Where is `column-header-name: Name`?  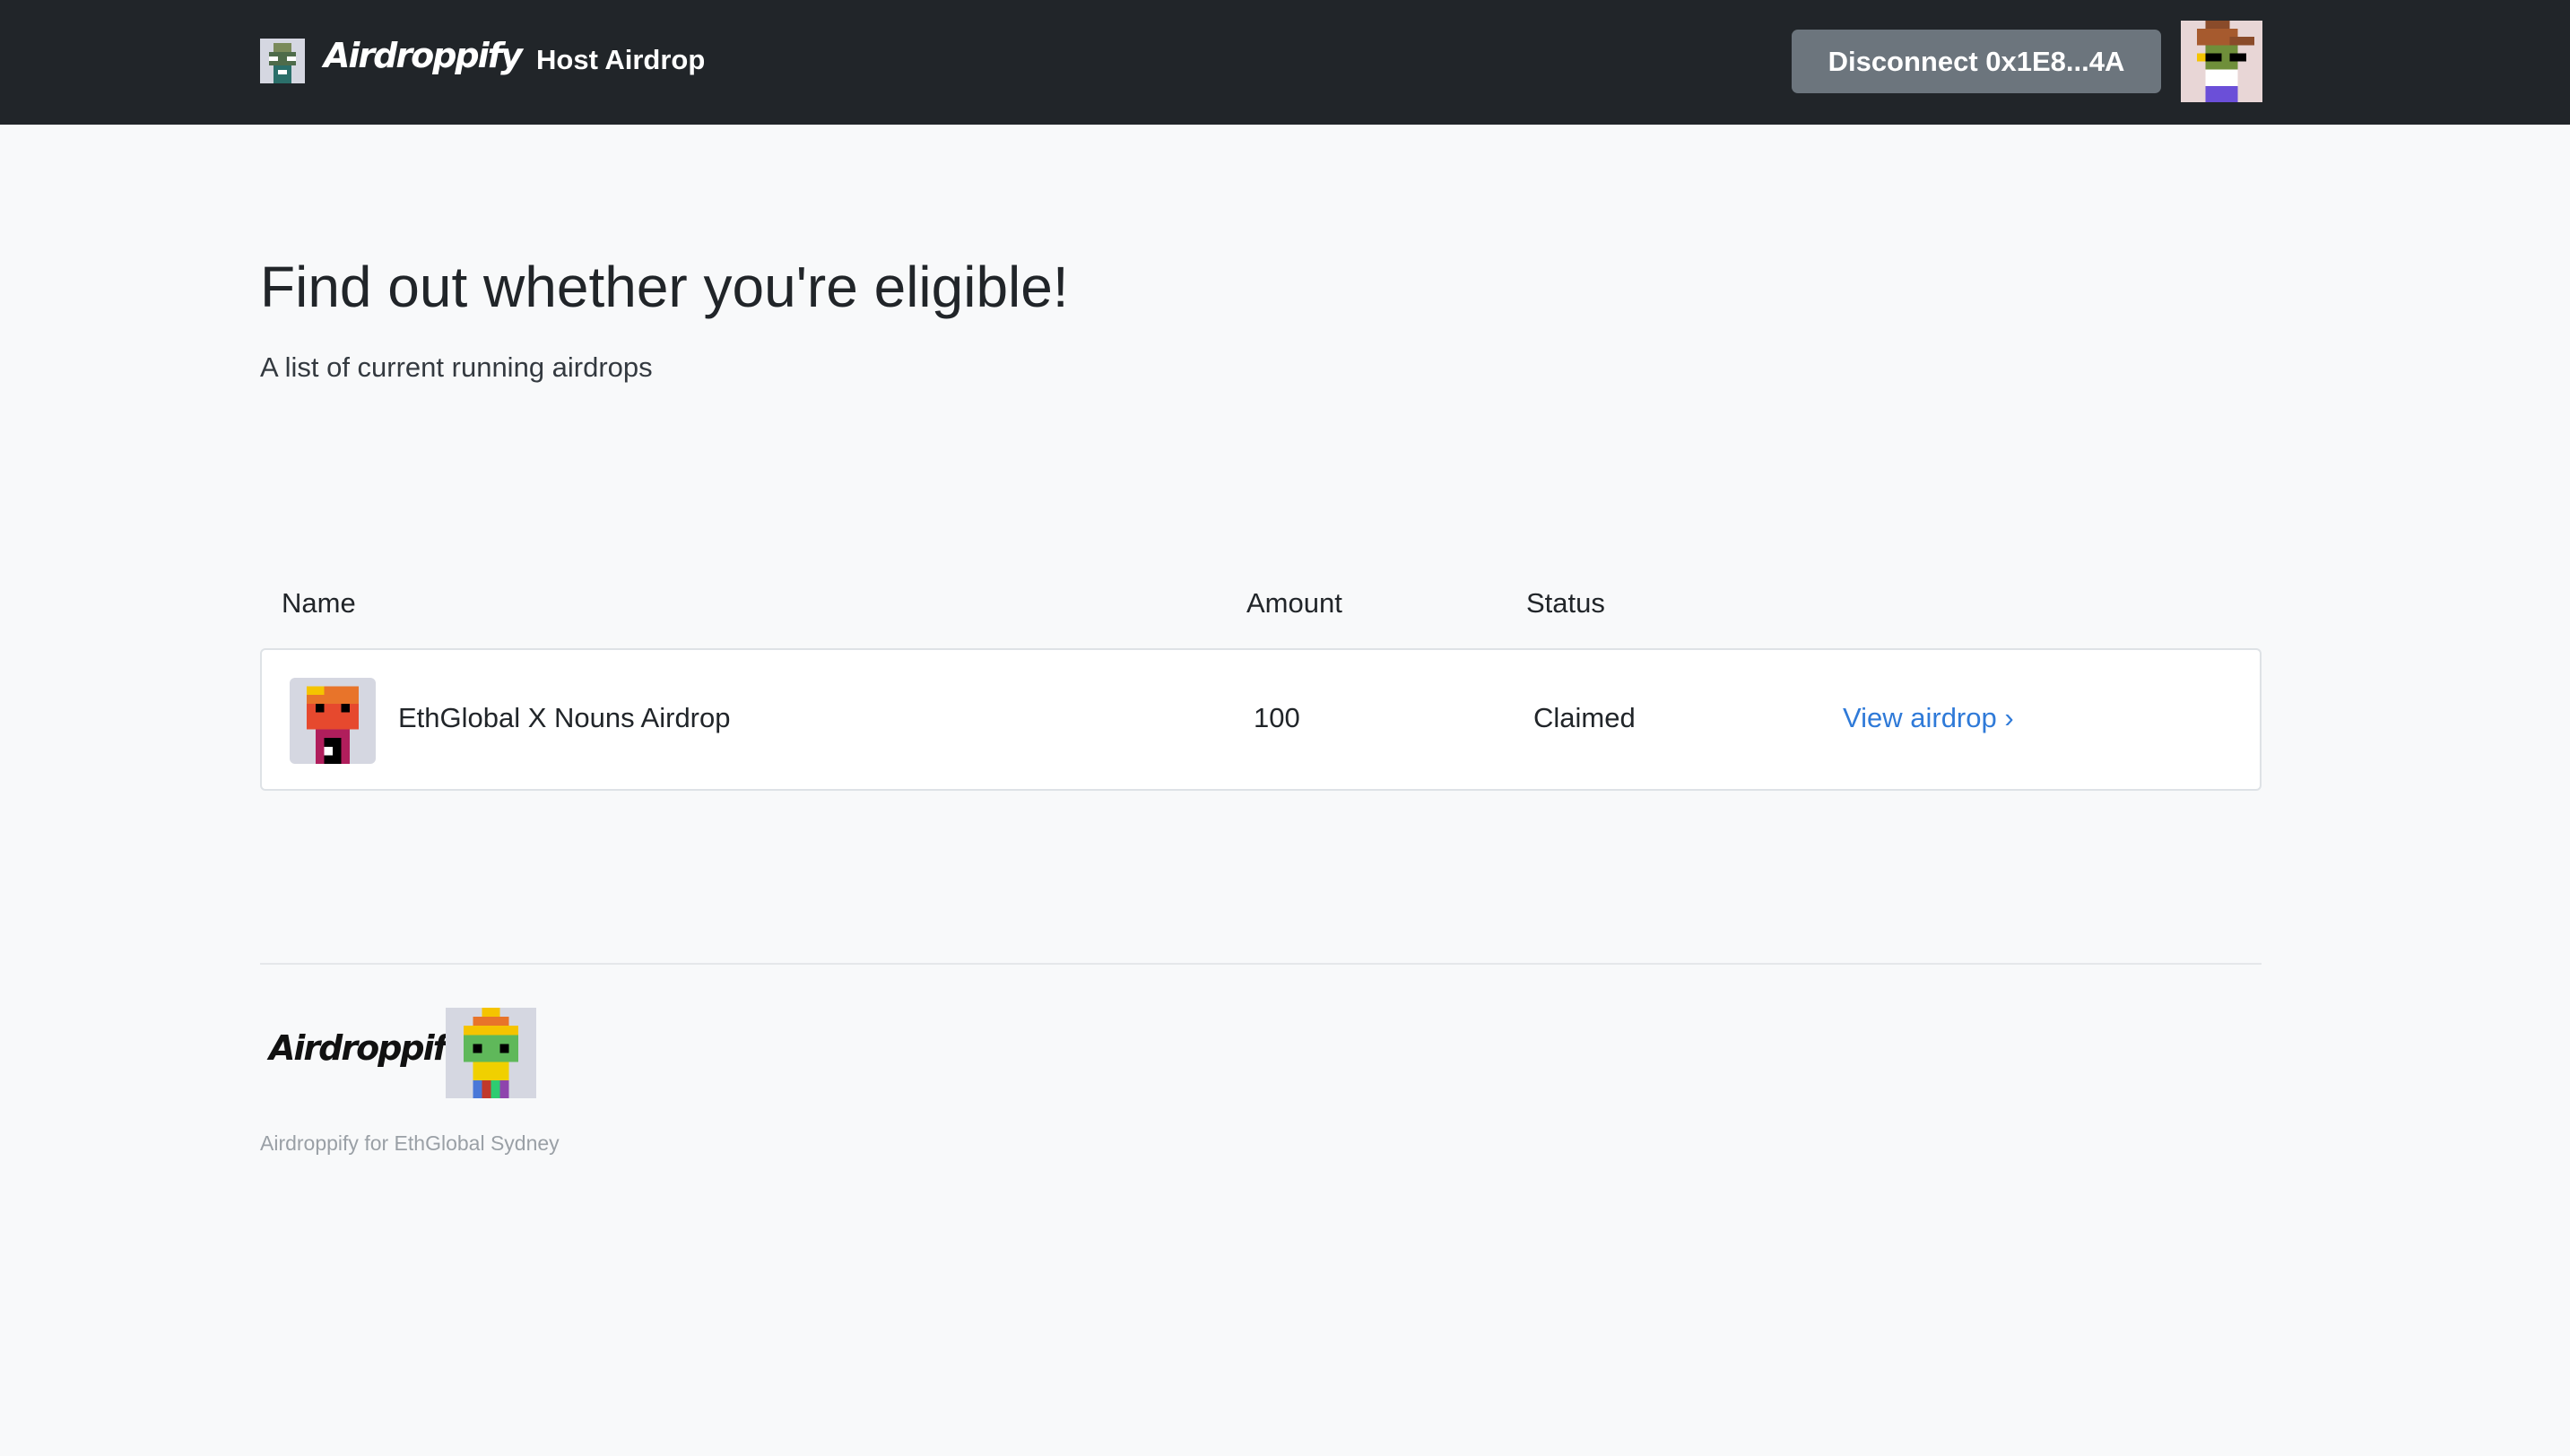
column-header-name: Name is located at coordinates (319, 603).